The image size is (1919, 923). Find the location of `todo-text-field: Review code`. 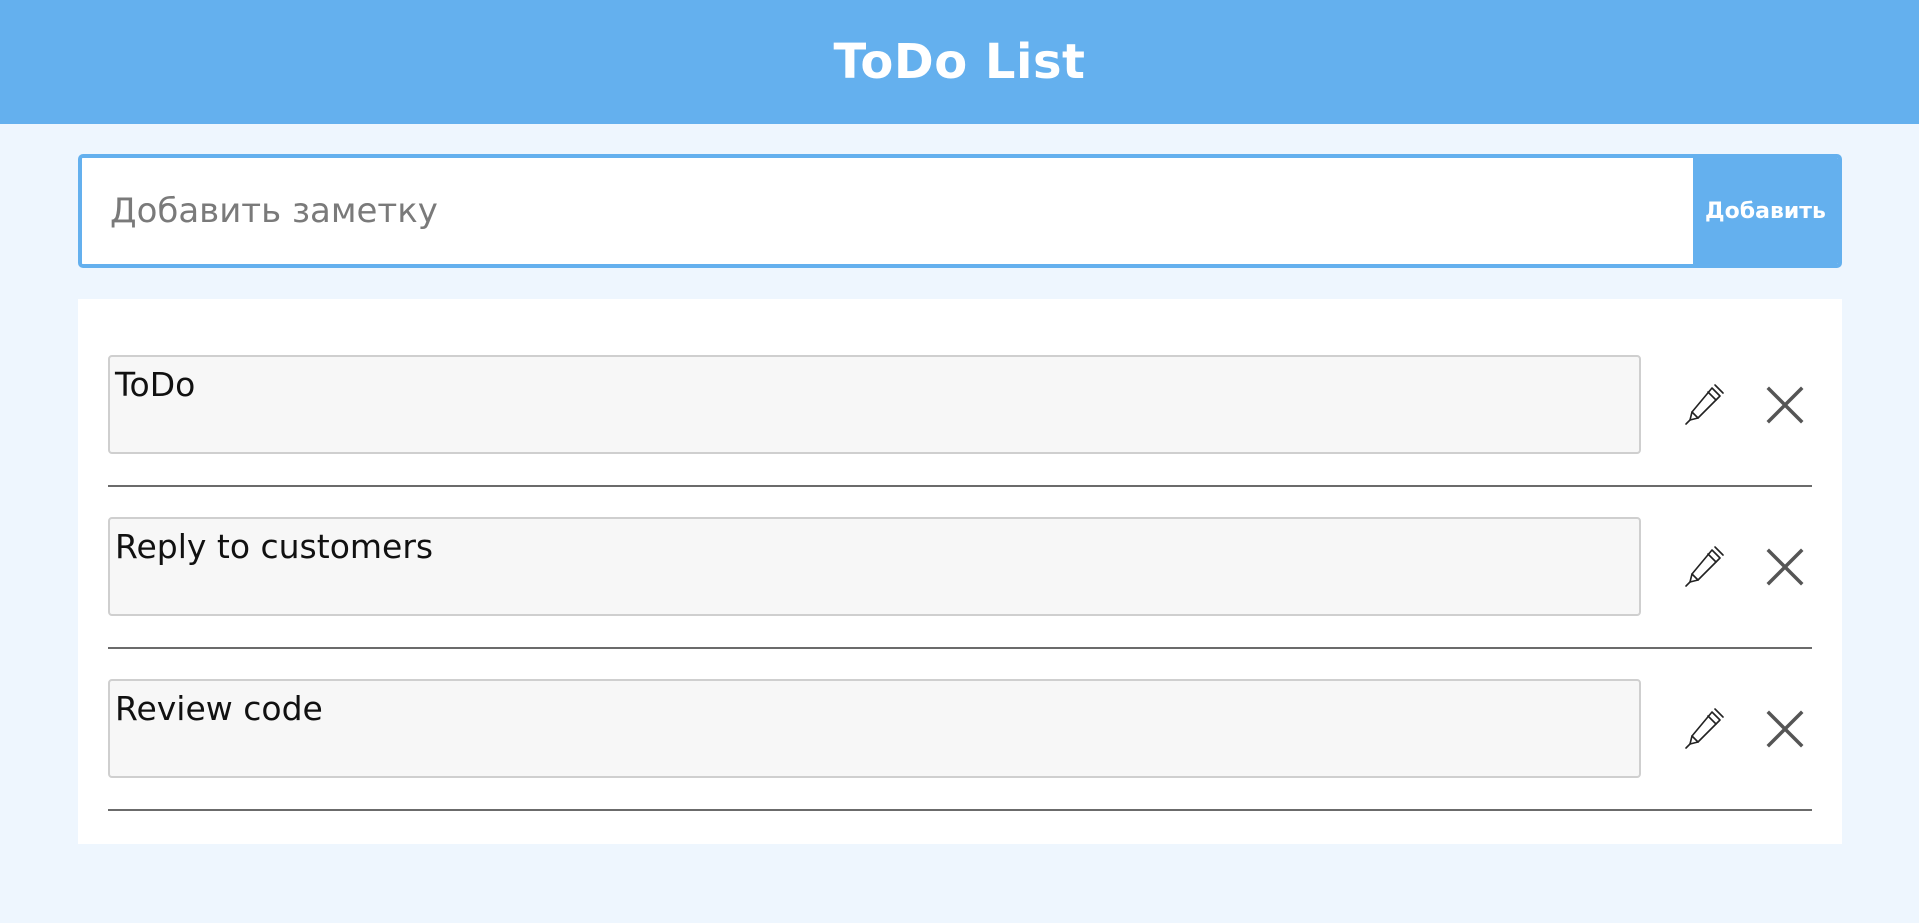

todo-text-field: Review code is located at coordinates (874, 728).